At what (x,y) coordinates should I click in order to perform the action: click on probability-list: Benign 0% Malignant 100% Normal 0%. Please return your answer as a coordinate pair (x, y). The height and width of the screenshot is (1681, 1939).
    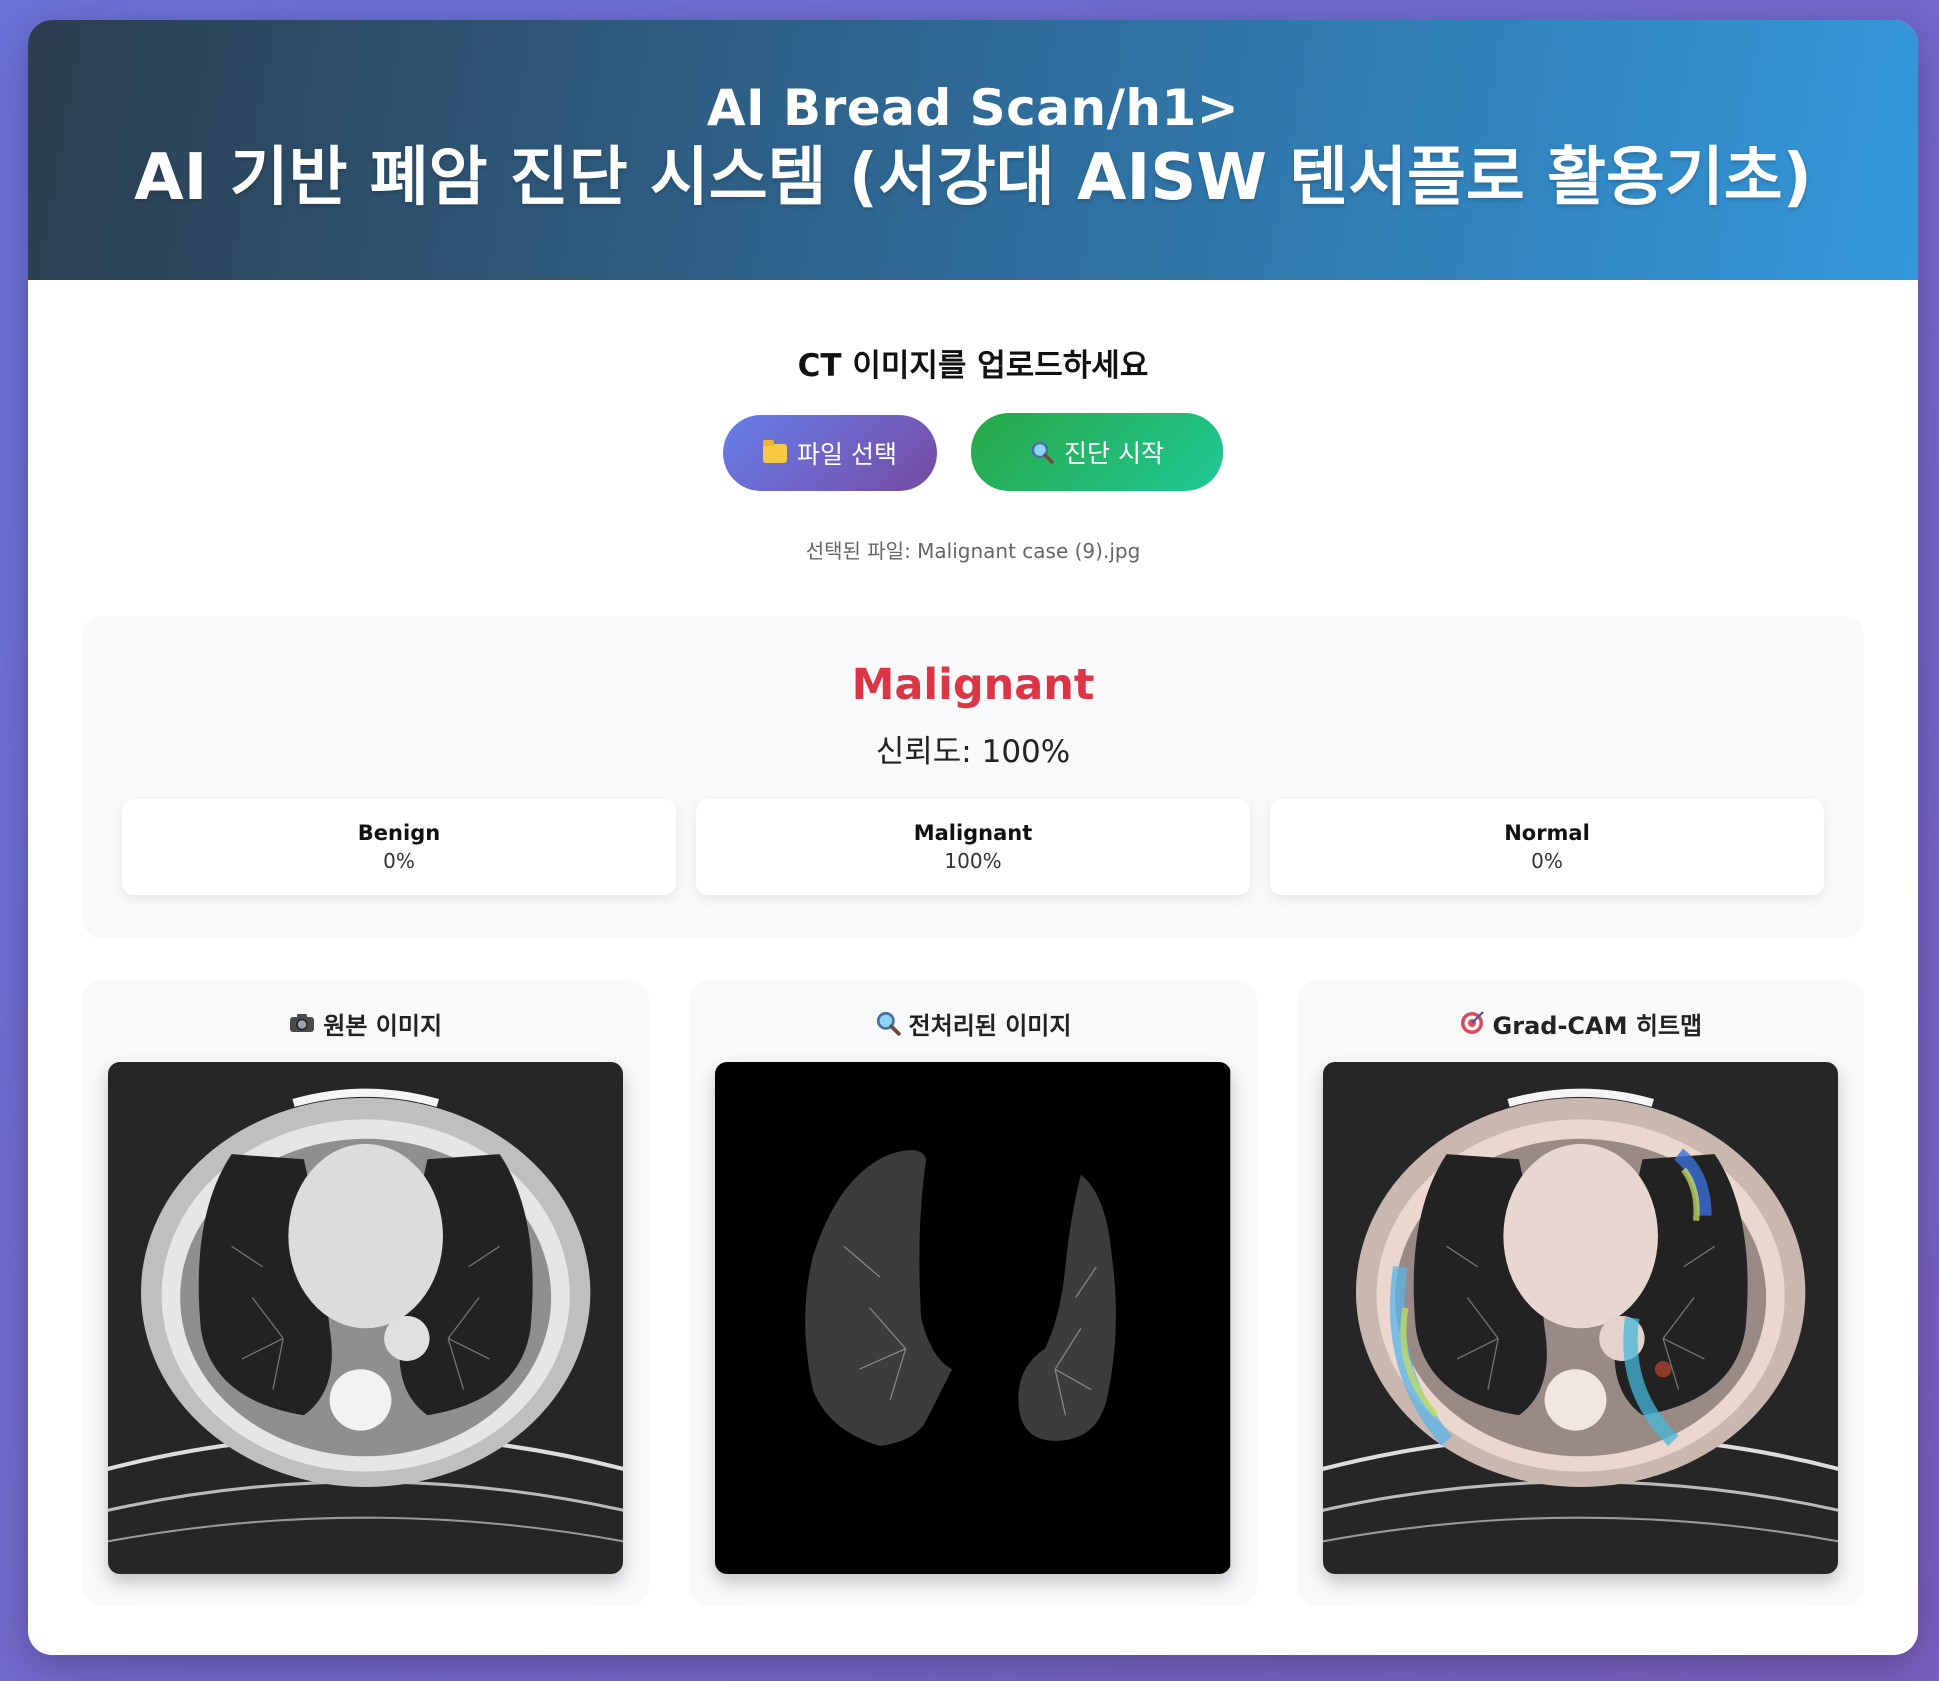
    Looking at the image, I should click on (973, 847).